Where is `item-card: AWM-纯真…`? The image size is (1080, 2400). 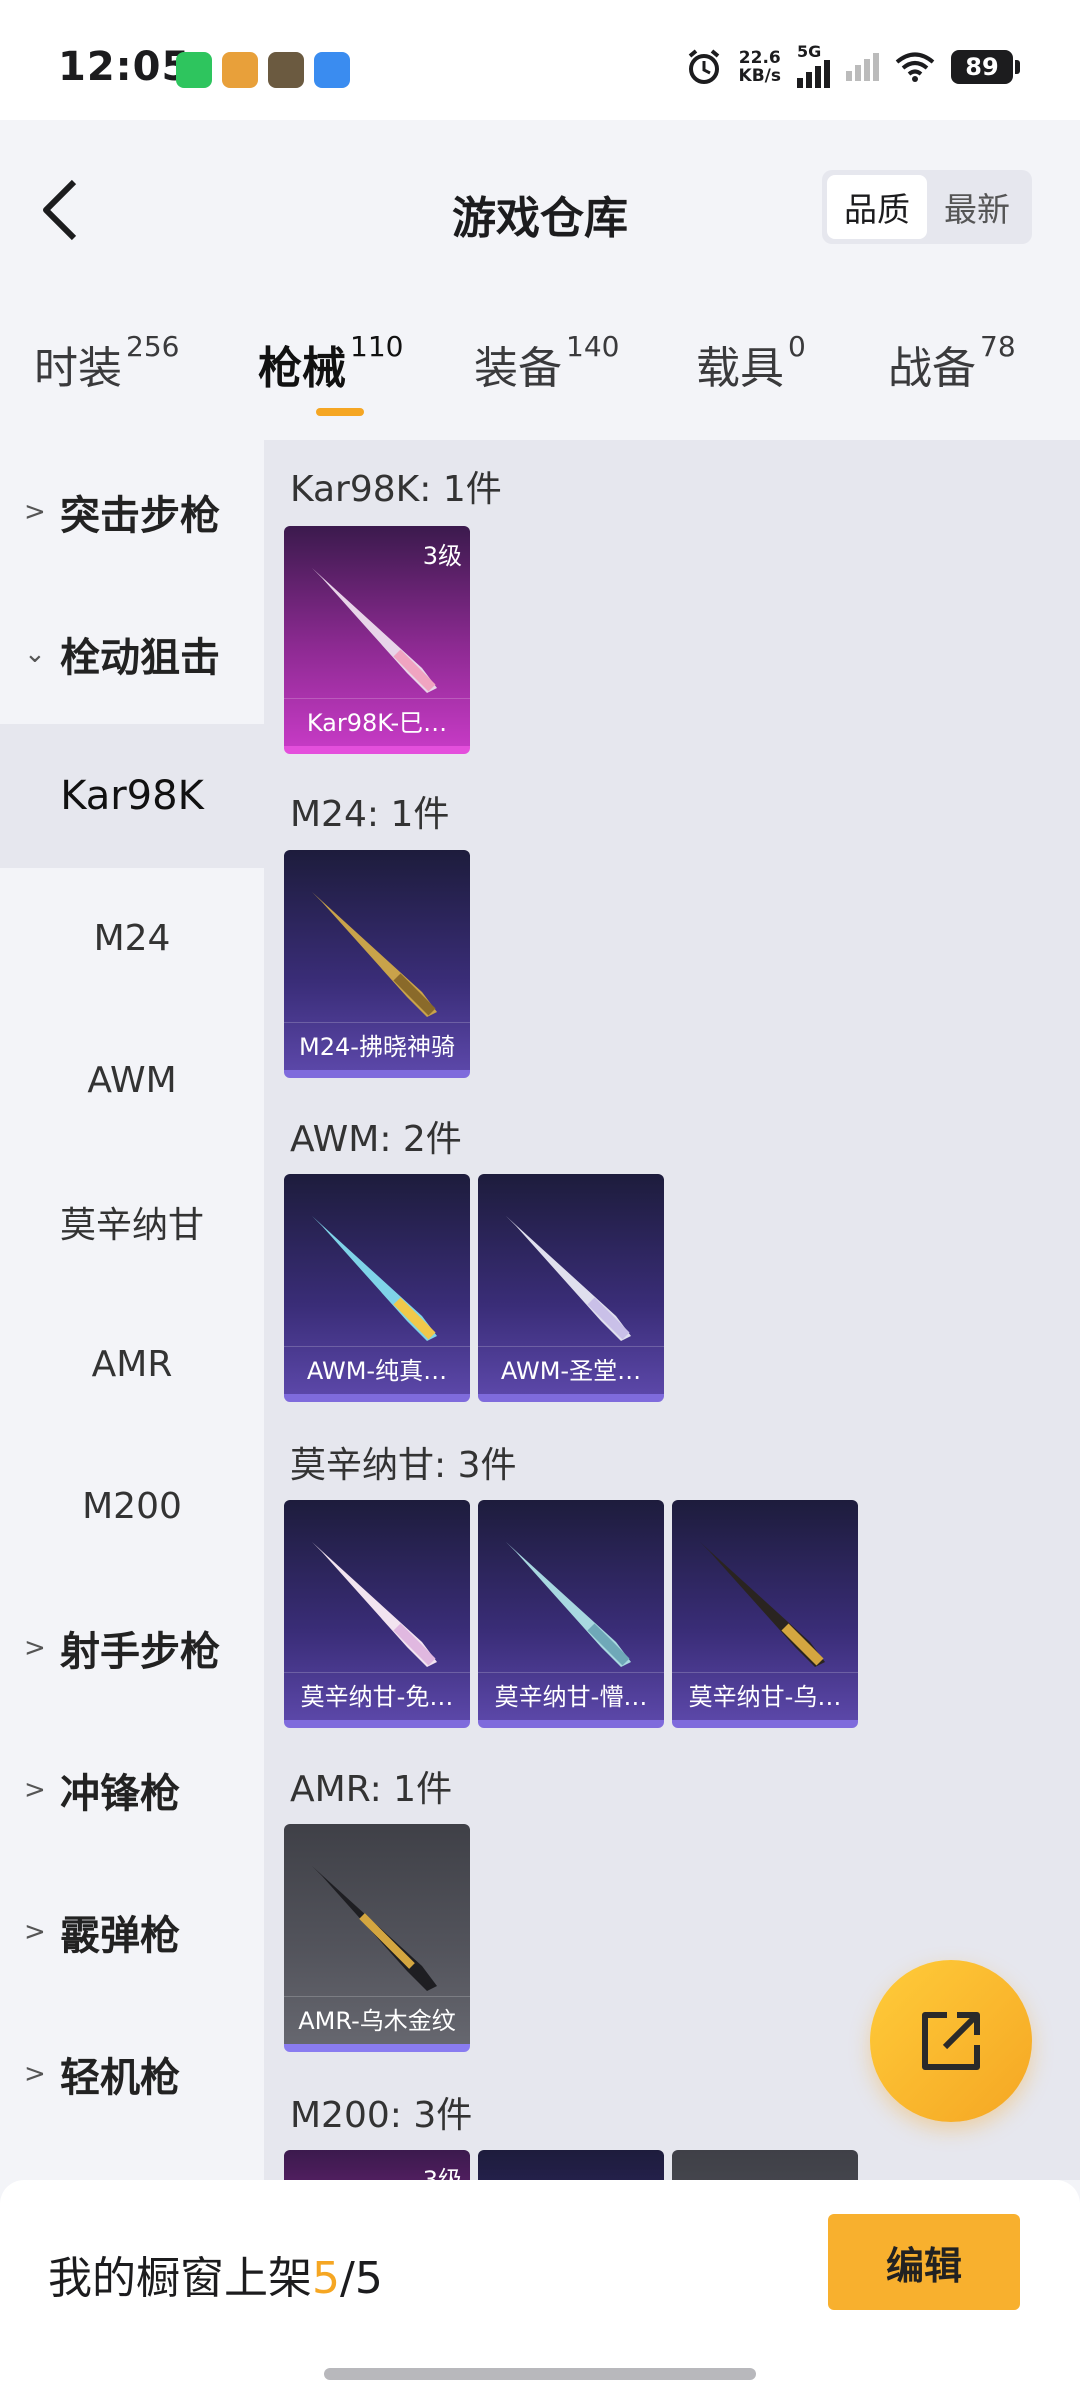
item-card: AWM-纯真… is located at coordinates (377, 1288).